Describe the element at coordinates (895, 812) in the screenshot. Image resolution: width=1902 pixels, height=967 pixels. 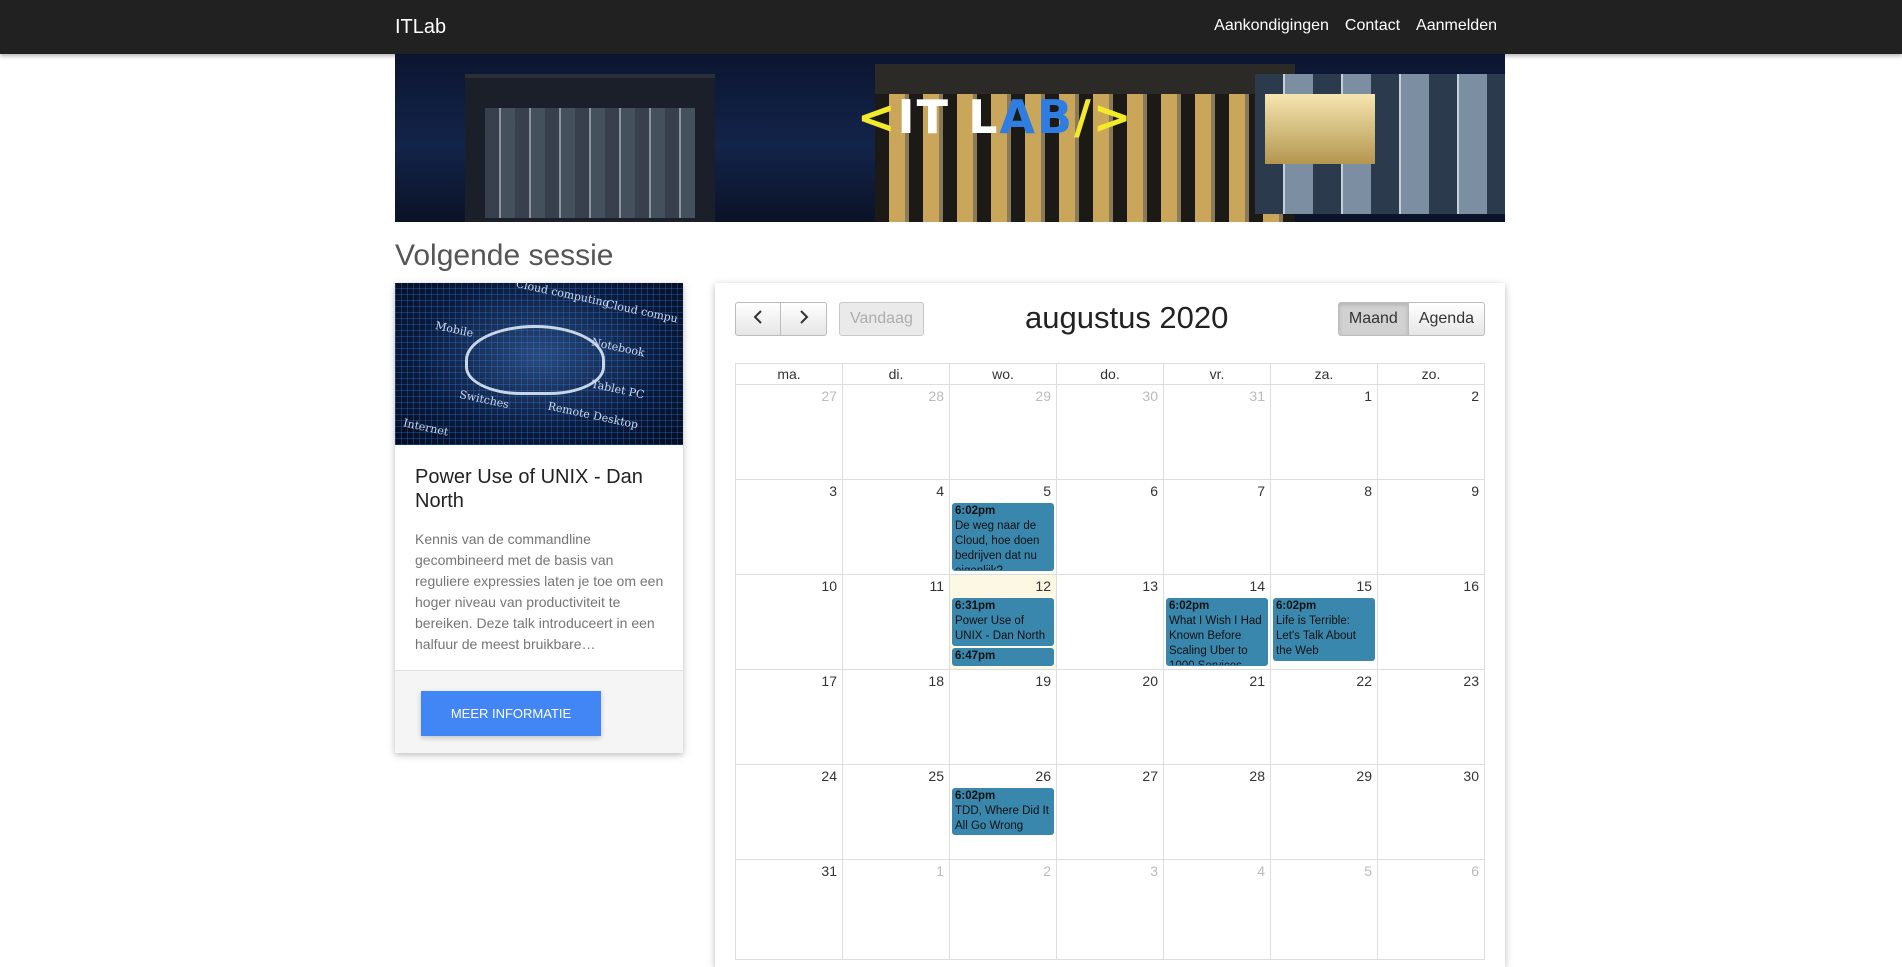
I see `calendar-day: 25` at that location.